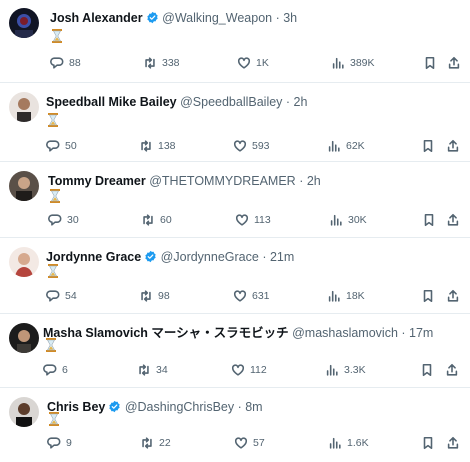 This screenshot has width=470, height=462. What do you see at coordinates (258, 370) in the screenshot?
I see `like-count: 112` at bounding box center [258, 370].